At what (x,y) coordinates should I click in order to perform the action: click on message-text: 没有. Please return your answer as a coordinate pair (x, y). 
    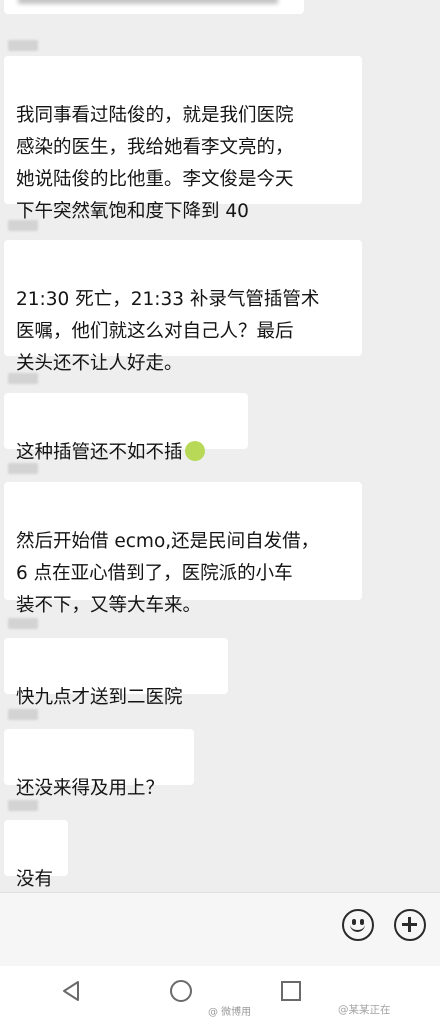
    Looking at the image, I should click on (35, 879).